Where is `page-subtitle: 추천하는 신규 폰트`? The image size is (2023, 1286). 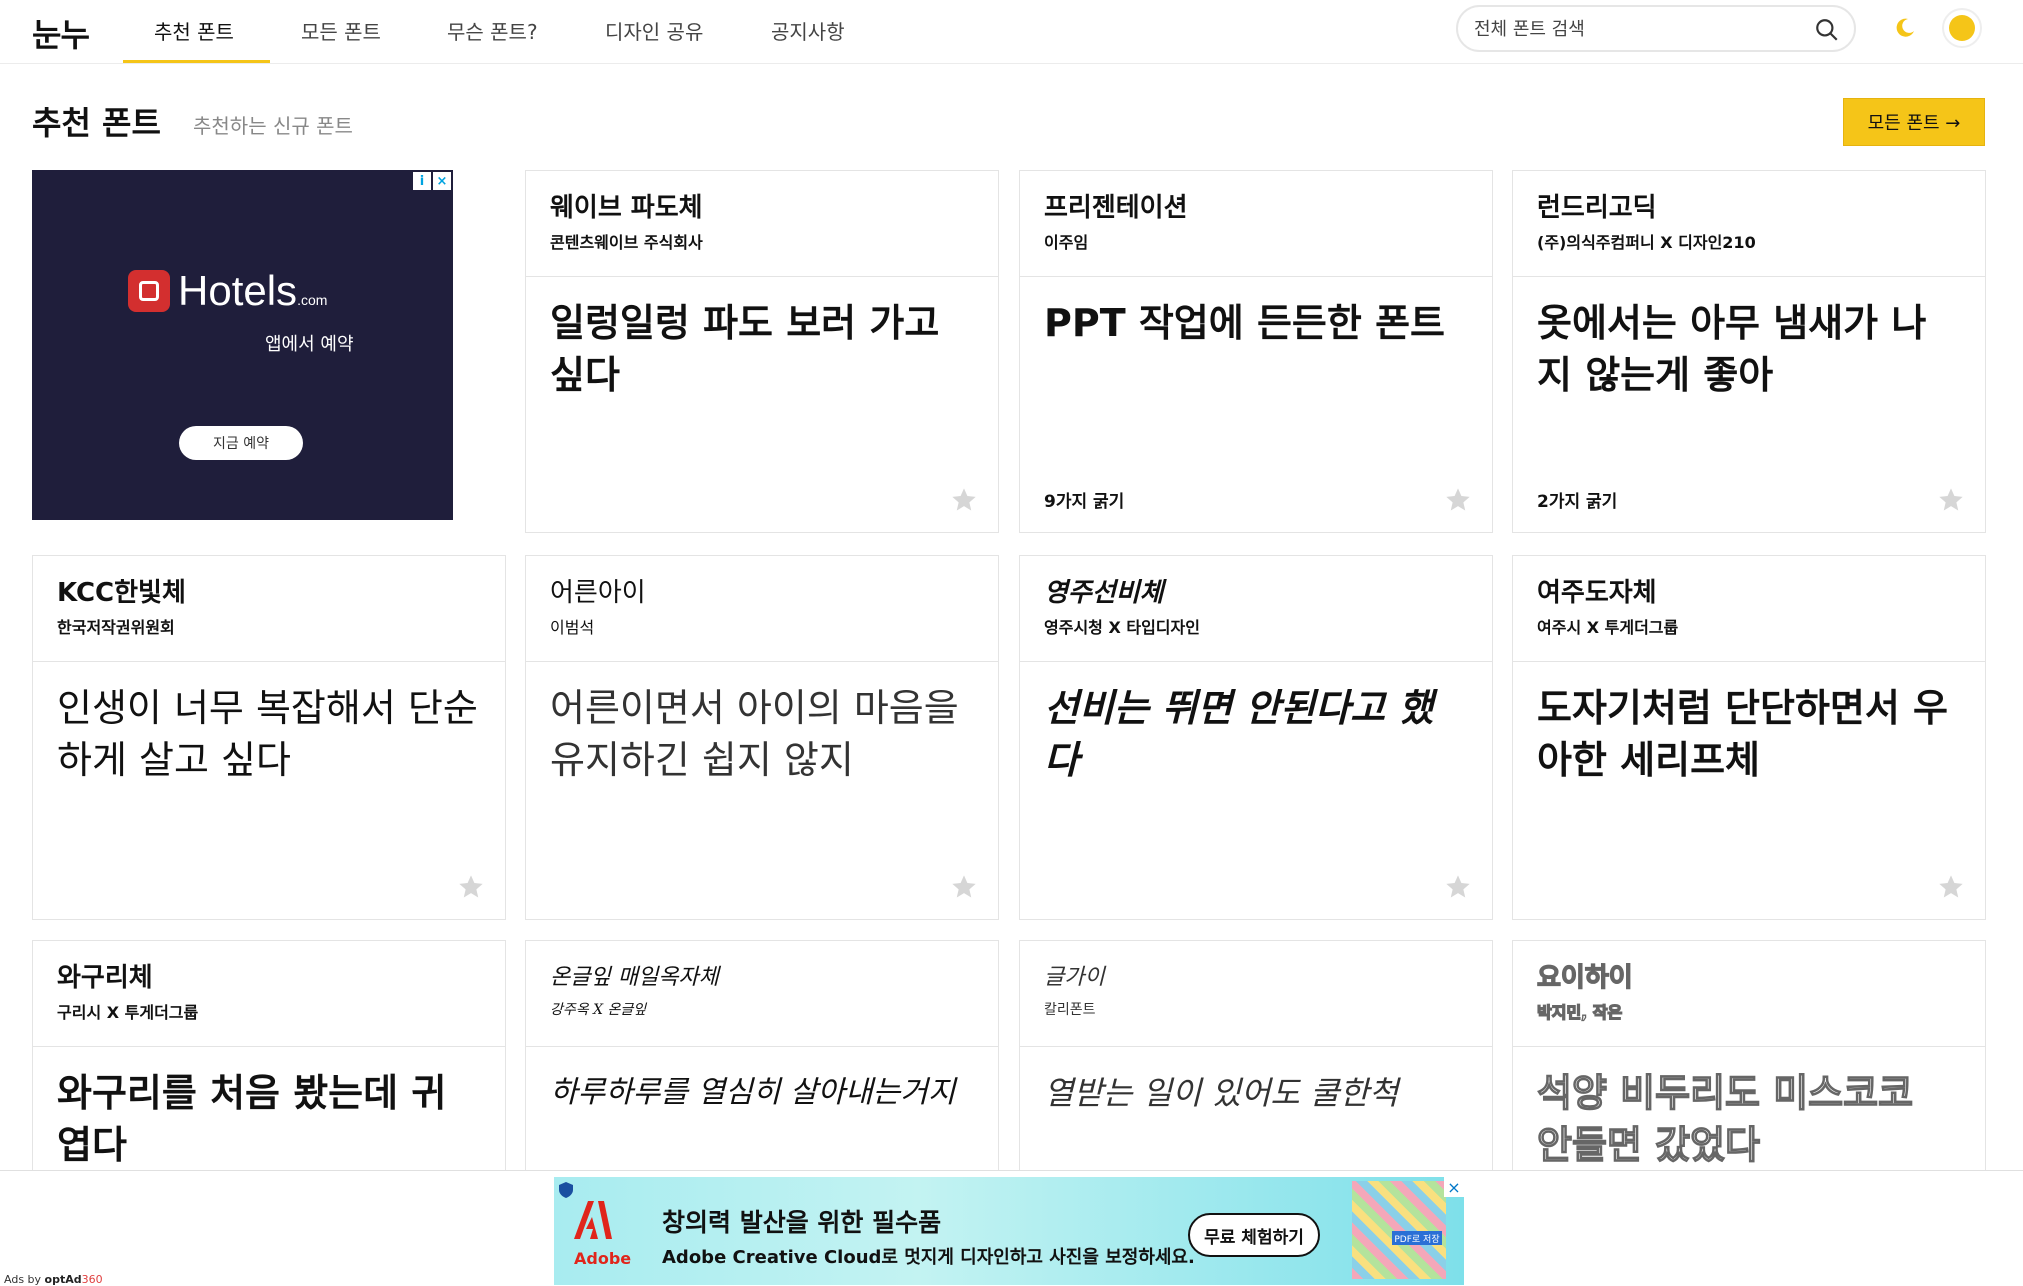
page-subtitle: 추천하는 신규 폰트 is located at coordinates (273, 126).